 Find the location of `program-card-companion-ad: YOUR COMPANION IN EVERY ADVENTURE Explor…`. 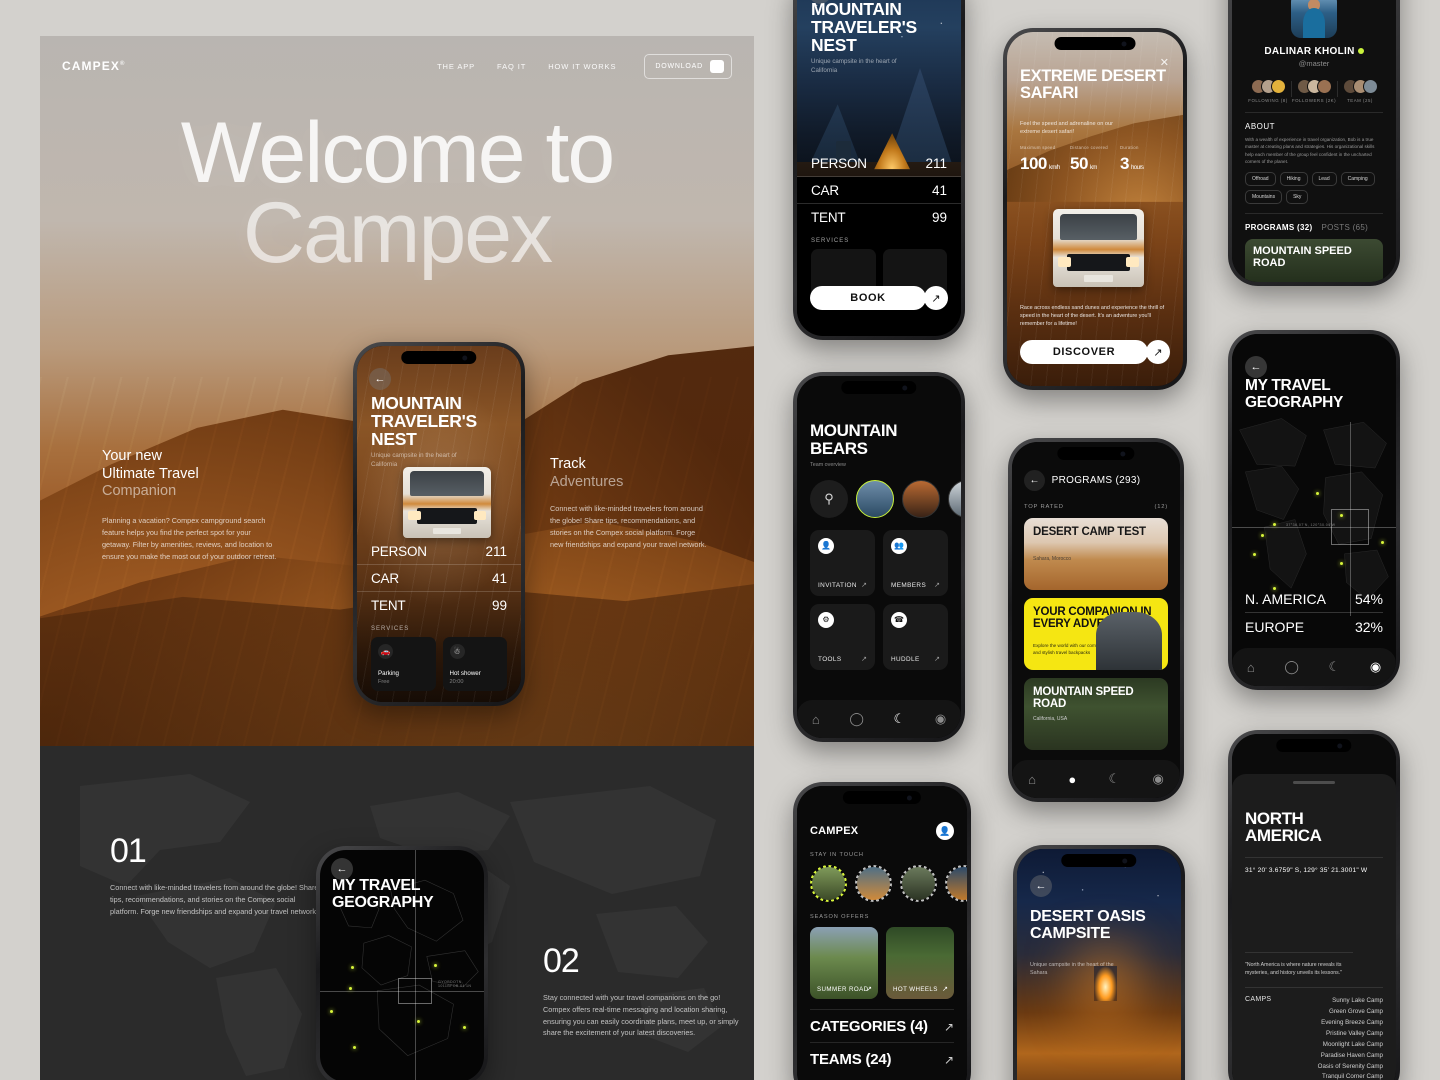

program-card-companion-ad: YOUR COMPANION IN EVERY ADVENTURE Explor… is located at coordinates (1096, 634).